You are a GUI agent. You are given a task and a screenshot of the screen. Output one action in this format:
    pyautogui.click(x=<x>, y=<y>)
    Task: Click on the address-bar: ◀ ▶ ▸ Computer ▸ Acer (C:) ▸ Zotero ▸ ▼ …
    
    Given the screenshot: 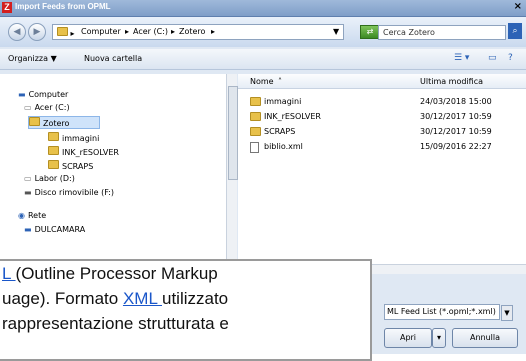 What is the action you would take?
    pyautogui.click(x=263, y=32)
    